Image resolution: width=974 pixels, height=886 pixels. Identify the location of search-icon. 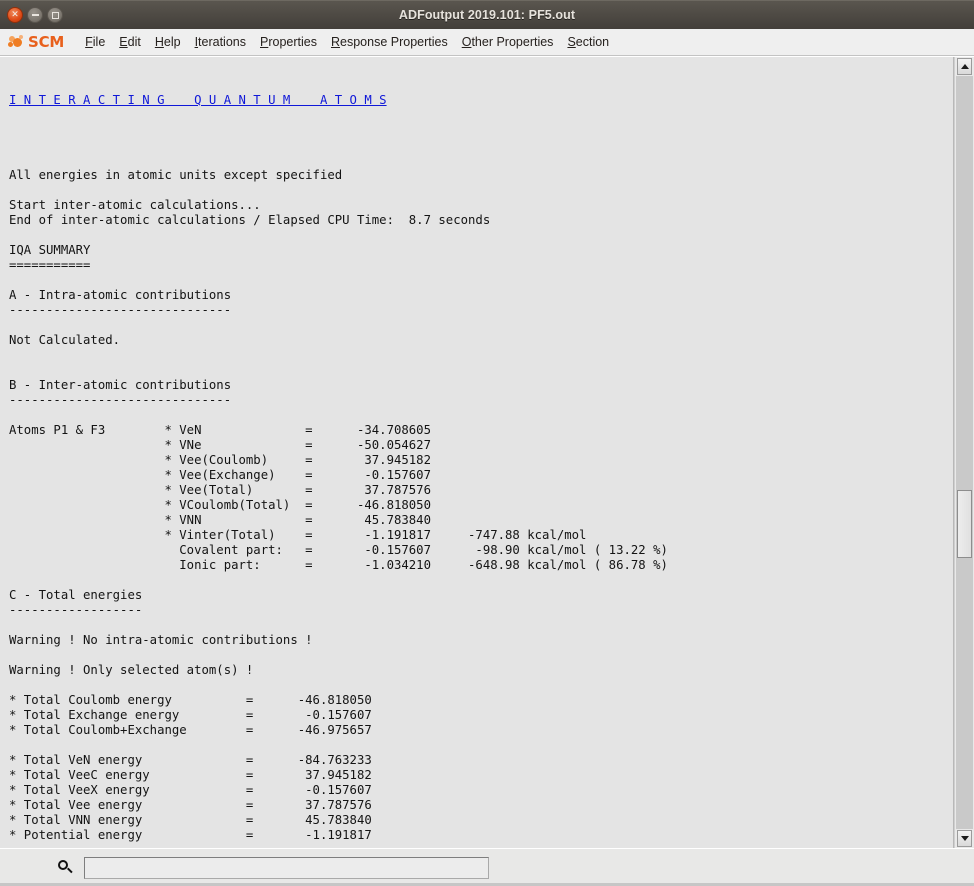
(66, 868).